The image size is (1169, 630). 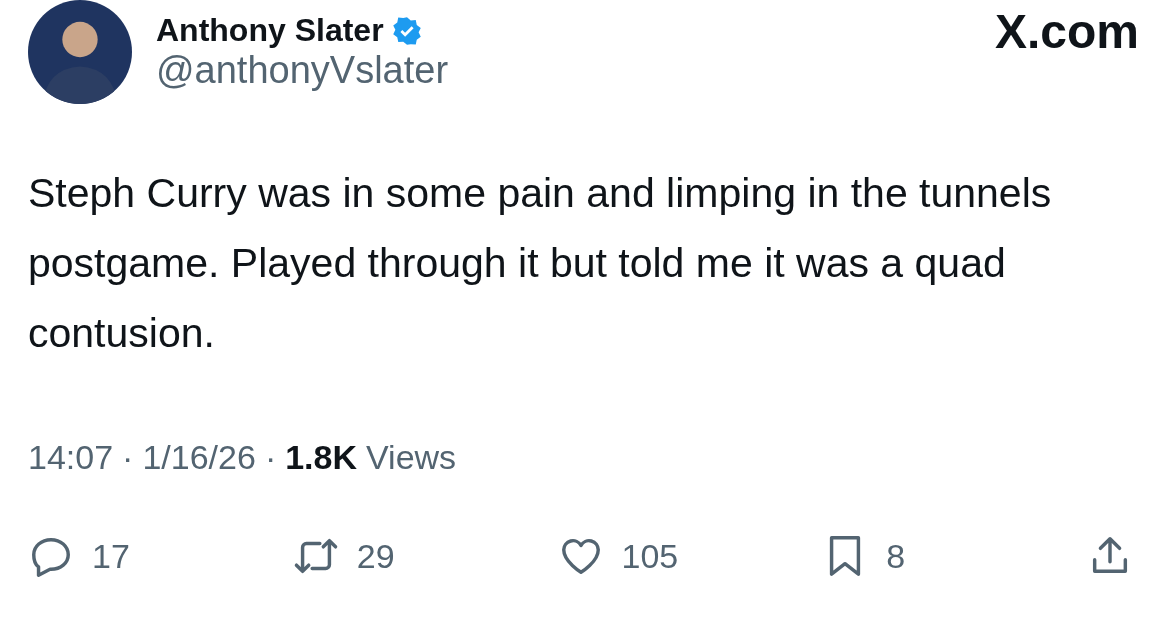 I want to click on views-count: 1.8K, so click(x=321, y=457).